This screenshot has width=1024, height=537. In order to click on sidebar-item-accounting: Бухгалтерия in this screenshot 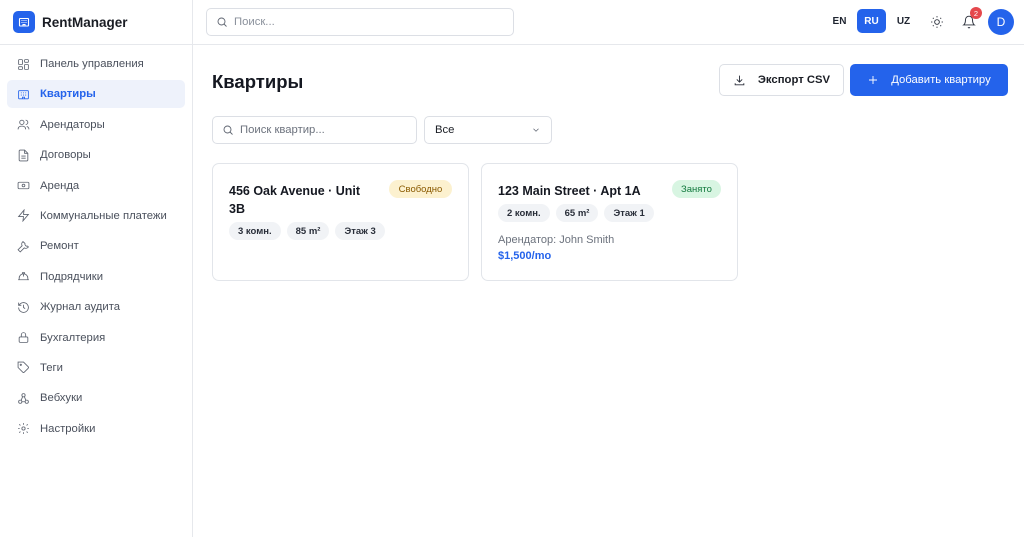, I will do `click(96, 338)`.